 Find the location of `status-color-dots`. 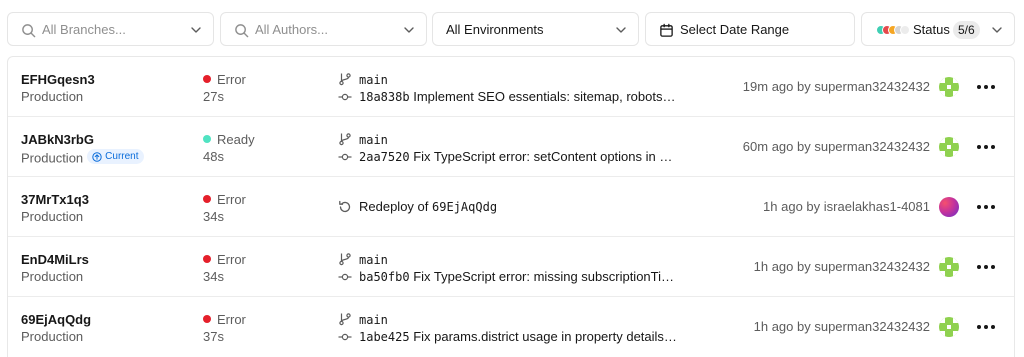

status-color-dots is located at coordinates (893, 30).